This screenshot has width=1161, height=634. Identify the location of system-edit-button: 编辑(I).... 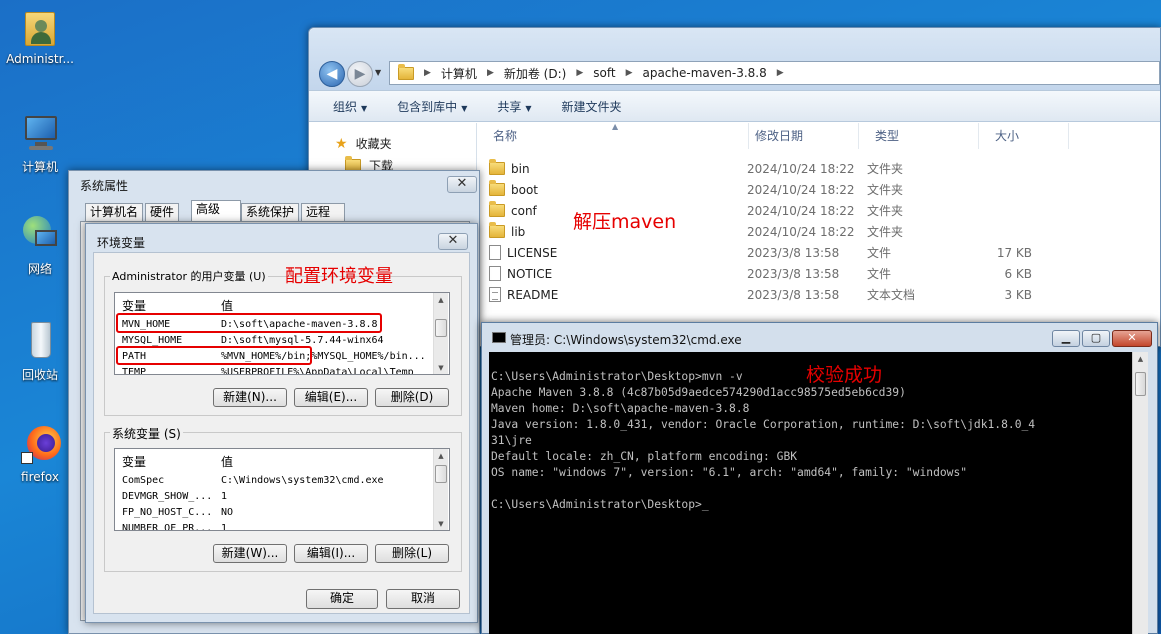
(331, 553).